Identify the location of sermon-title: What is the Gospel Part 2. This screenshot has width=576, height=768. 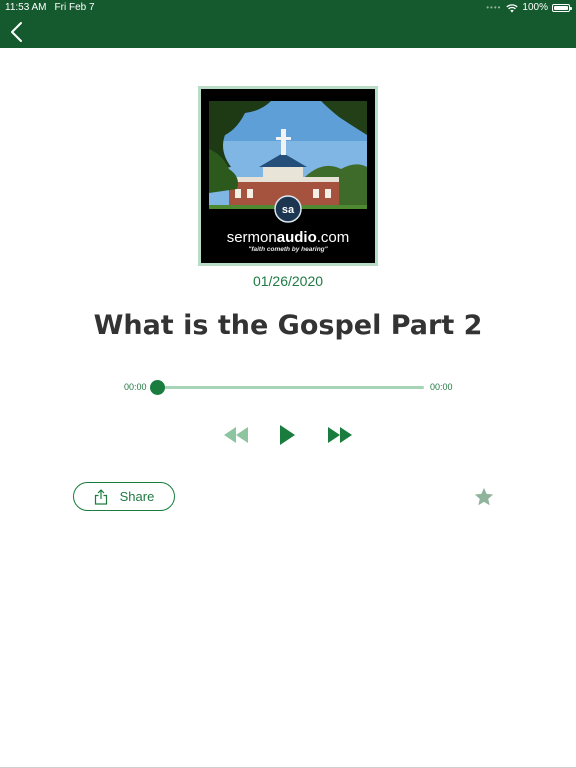
(288, 325).